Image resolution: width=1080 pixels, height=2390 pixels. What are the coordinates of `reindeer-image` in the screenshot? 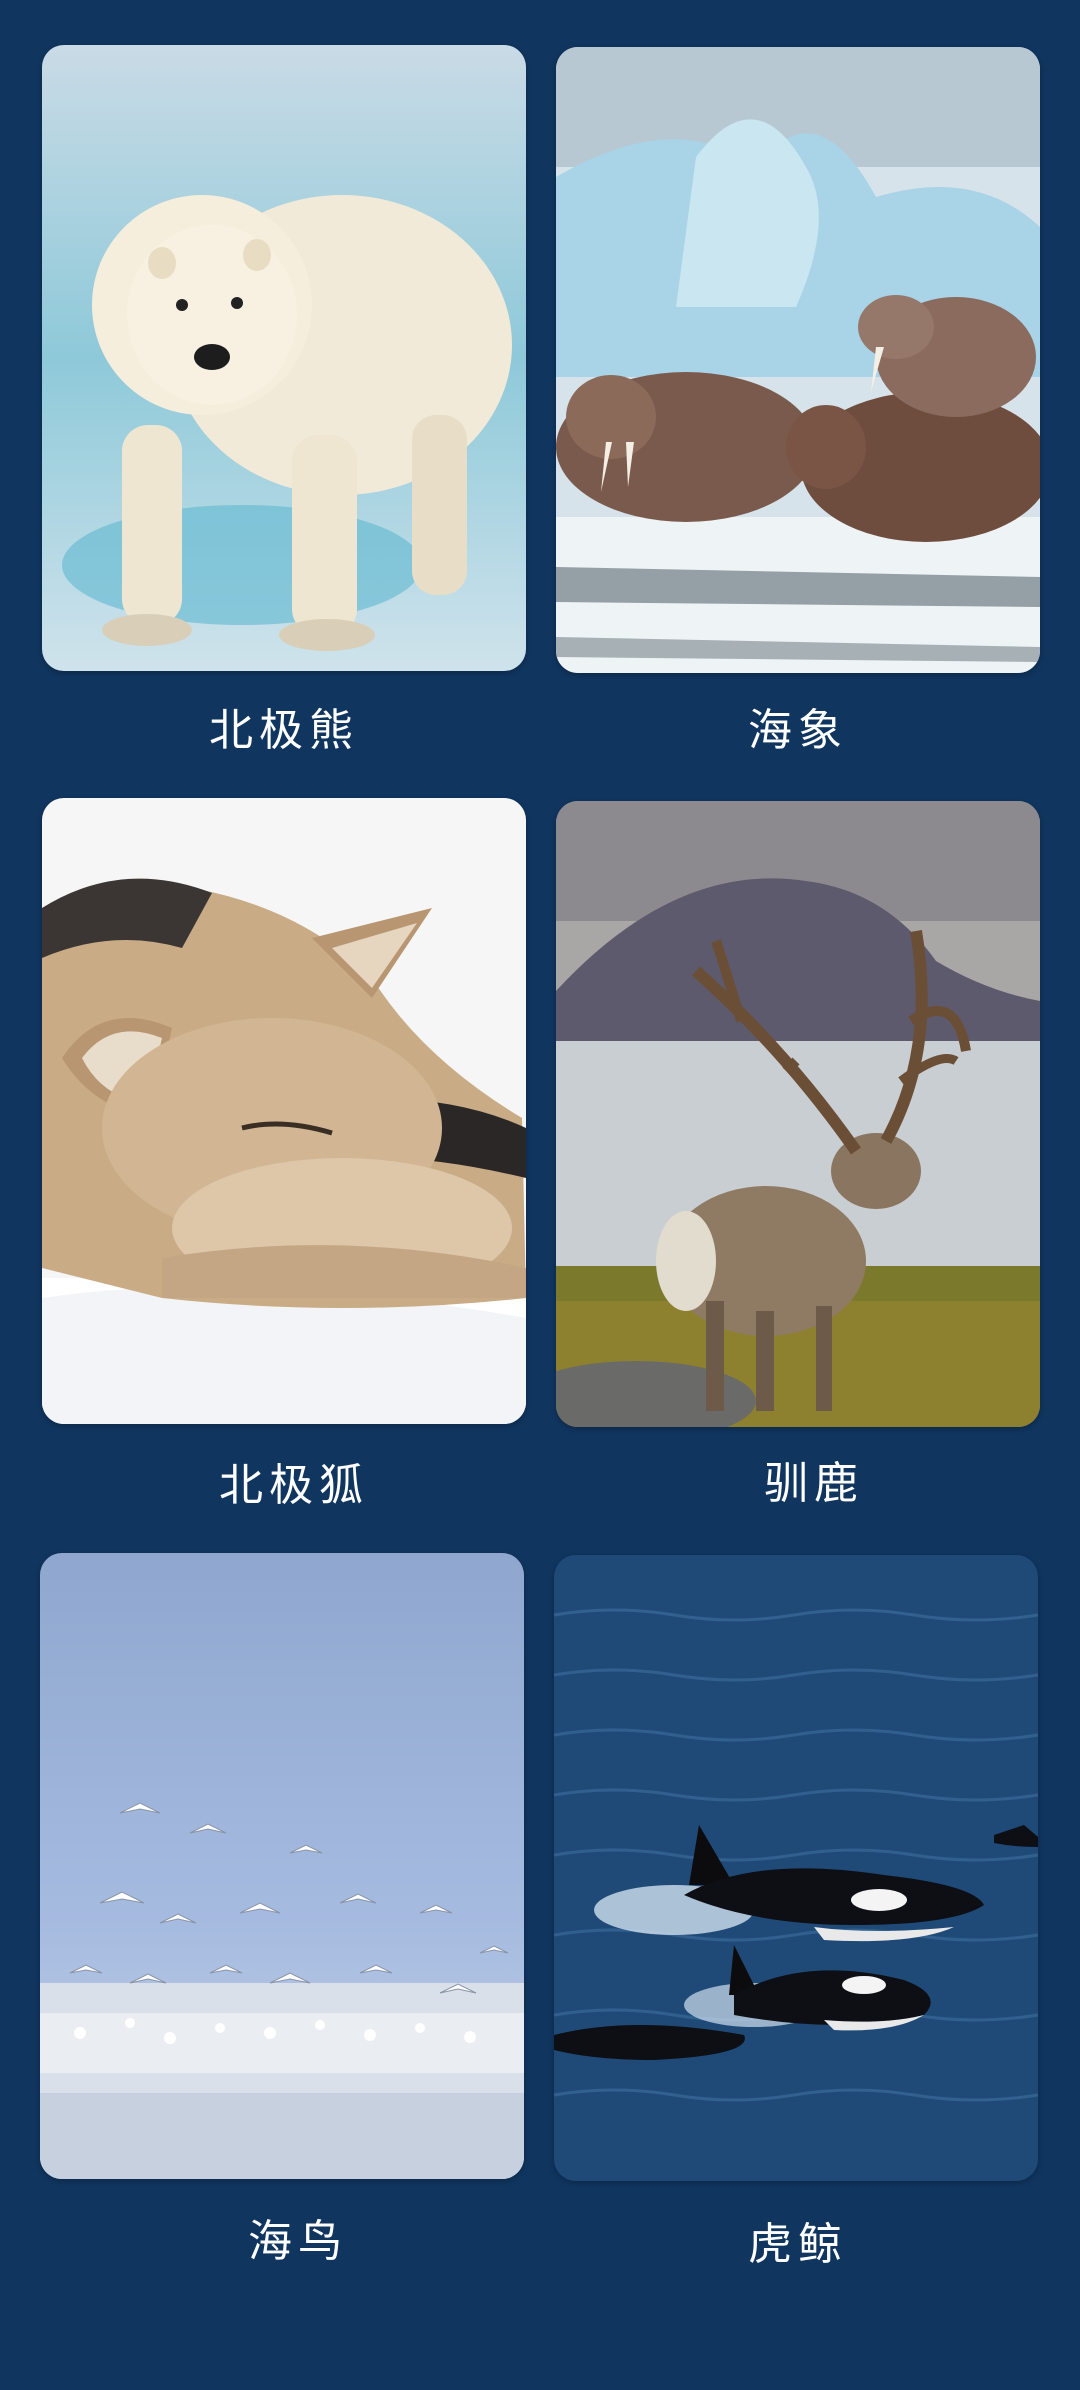 It's located at (798, 1114).